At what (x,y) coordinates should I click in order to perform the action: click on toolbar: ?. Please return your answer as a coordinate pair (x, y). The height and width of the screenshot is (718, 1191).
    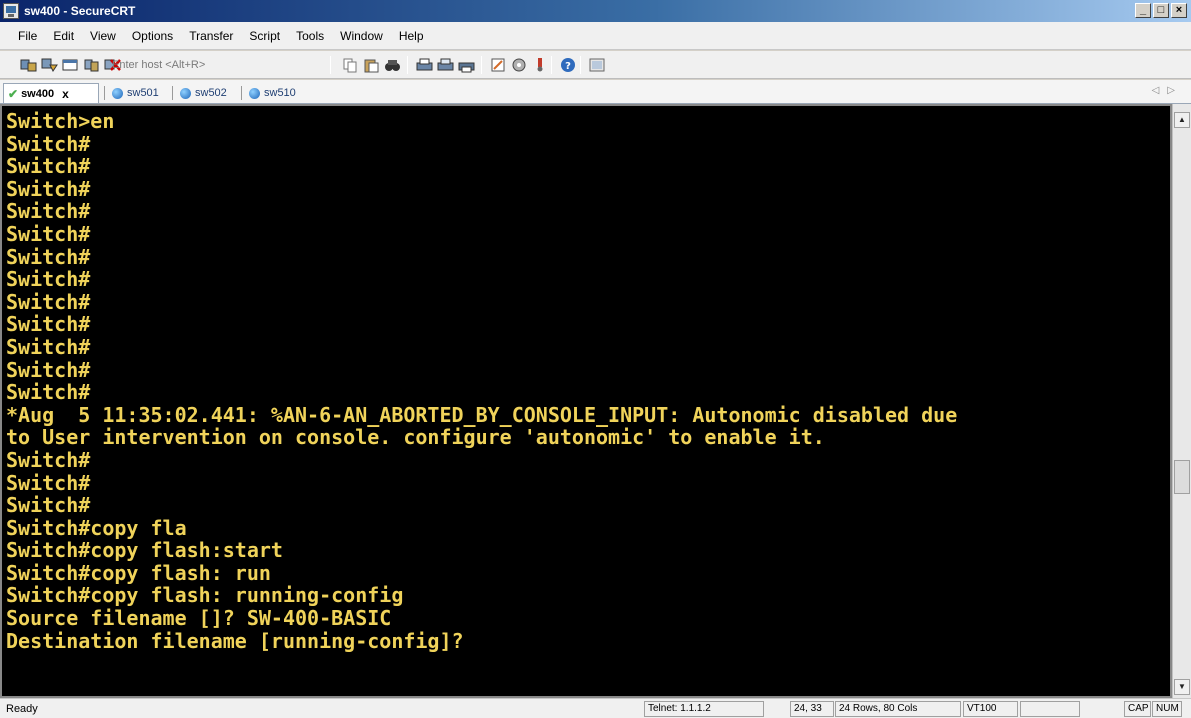
    Looking at the image, I should click on (595, 65).